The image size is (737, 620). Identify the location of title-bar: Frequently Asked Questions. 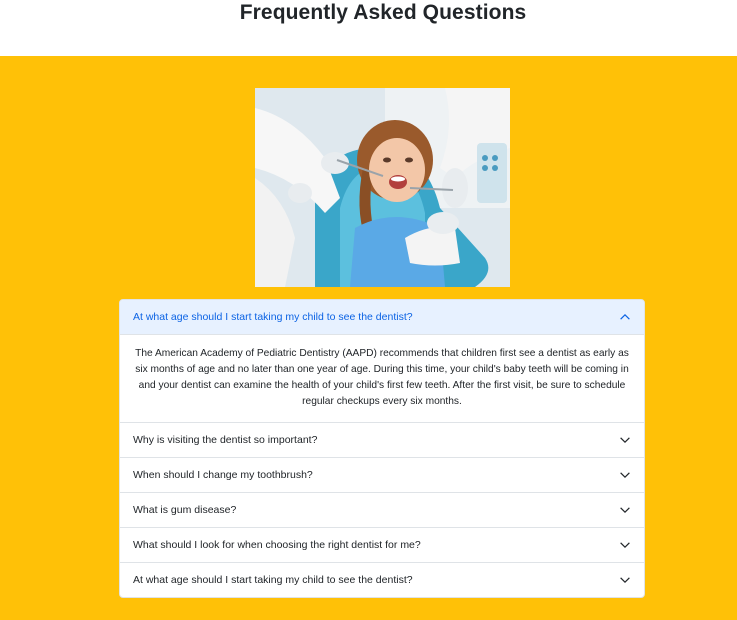
(368, 28).